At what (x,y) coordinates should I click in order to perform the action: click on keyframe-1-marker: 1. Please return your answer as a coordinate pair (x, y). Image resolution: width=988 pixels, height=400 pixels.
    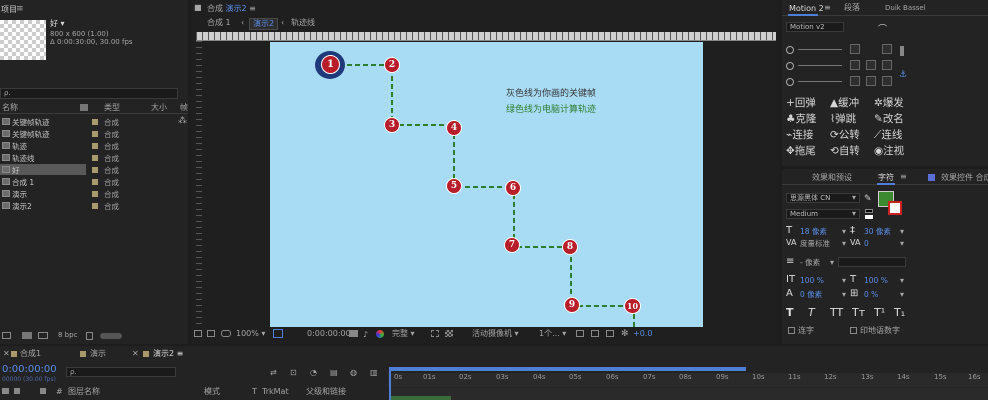
    Looking at the image, I should click on (330, 64).